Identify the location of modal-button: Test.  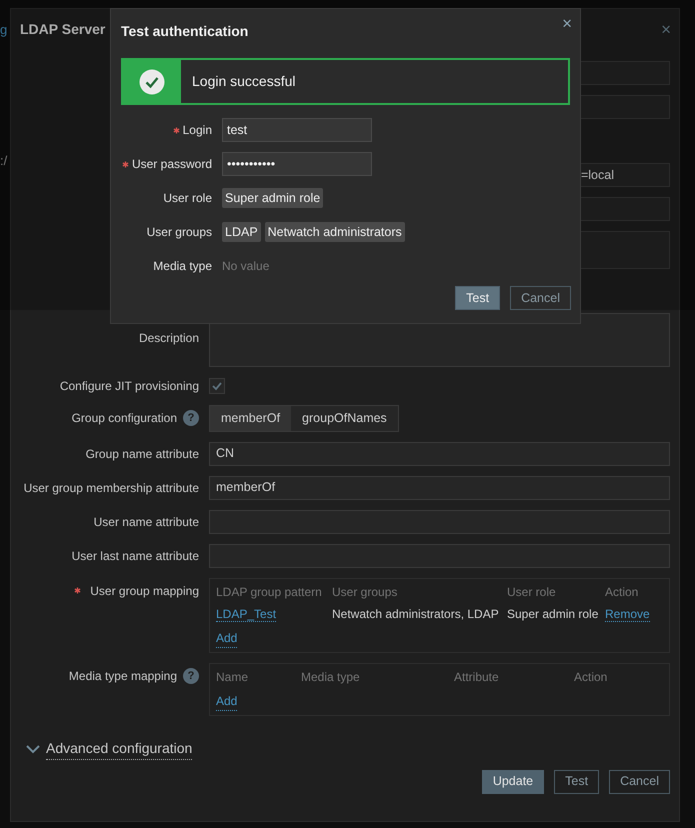
(477, 298).